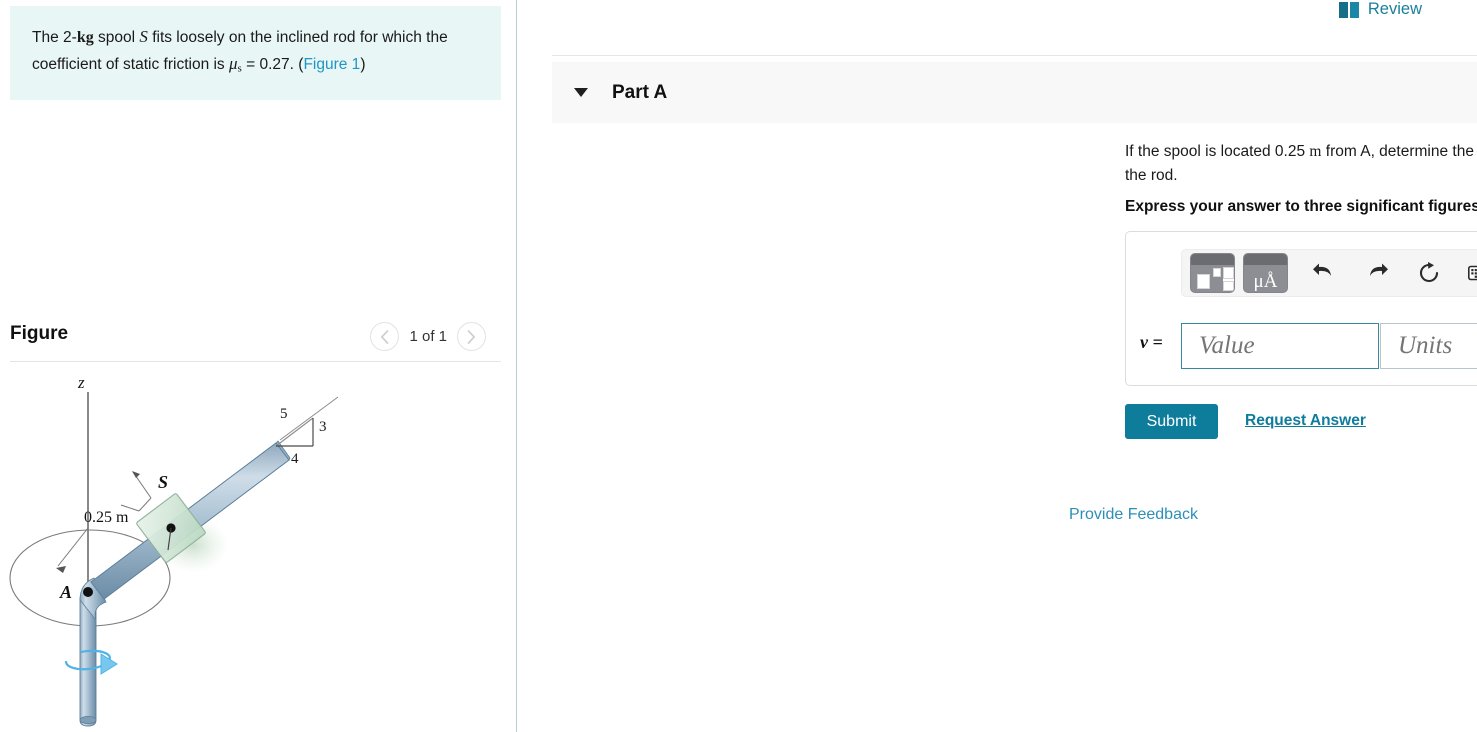  Describe the element at coordinates (1376, 273) in the screenshot. I see `redo-arrow-icon` at that location.